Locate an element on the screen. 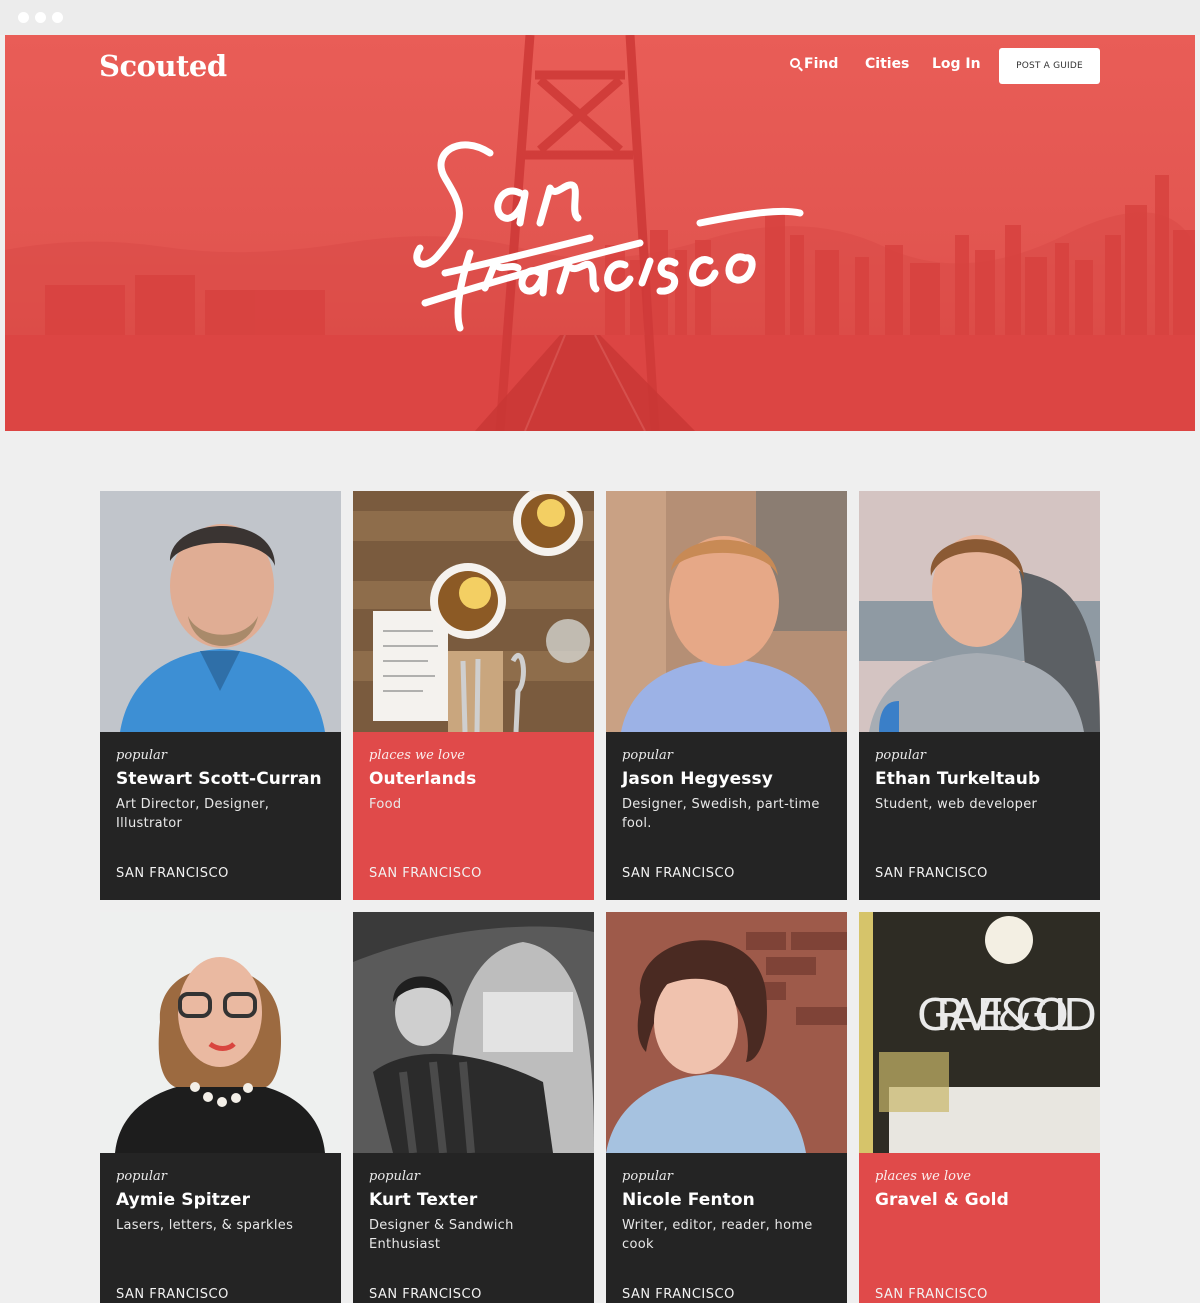 The height and width of the screenshot is (1303, 1200). card-name: Nicole Fenton is located at coordinates (688, 1200).